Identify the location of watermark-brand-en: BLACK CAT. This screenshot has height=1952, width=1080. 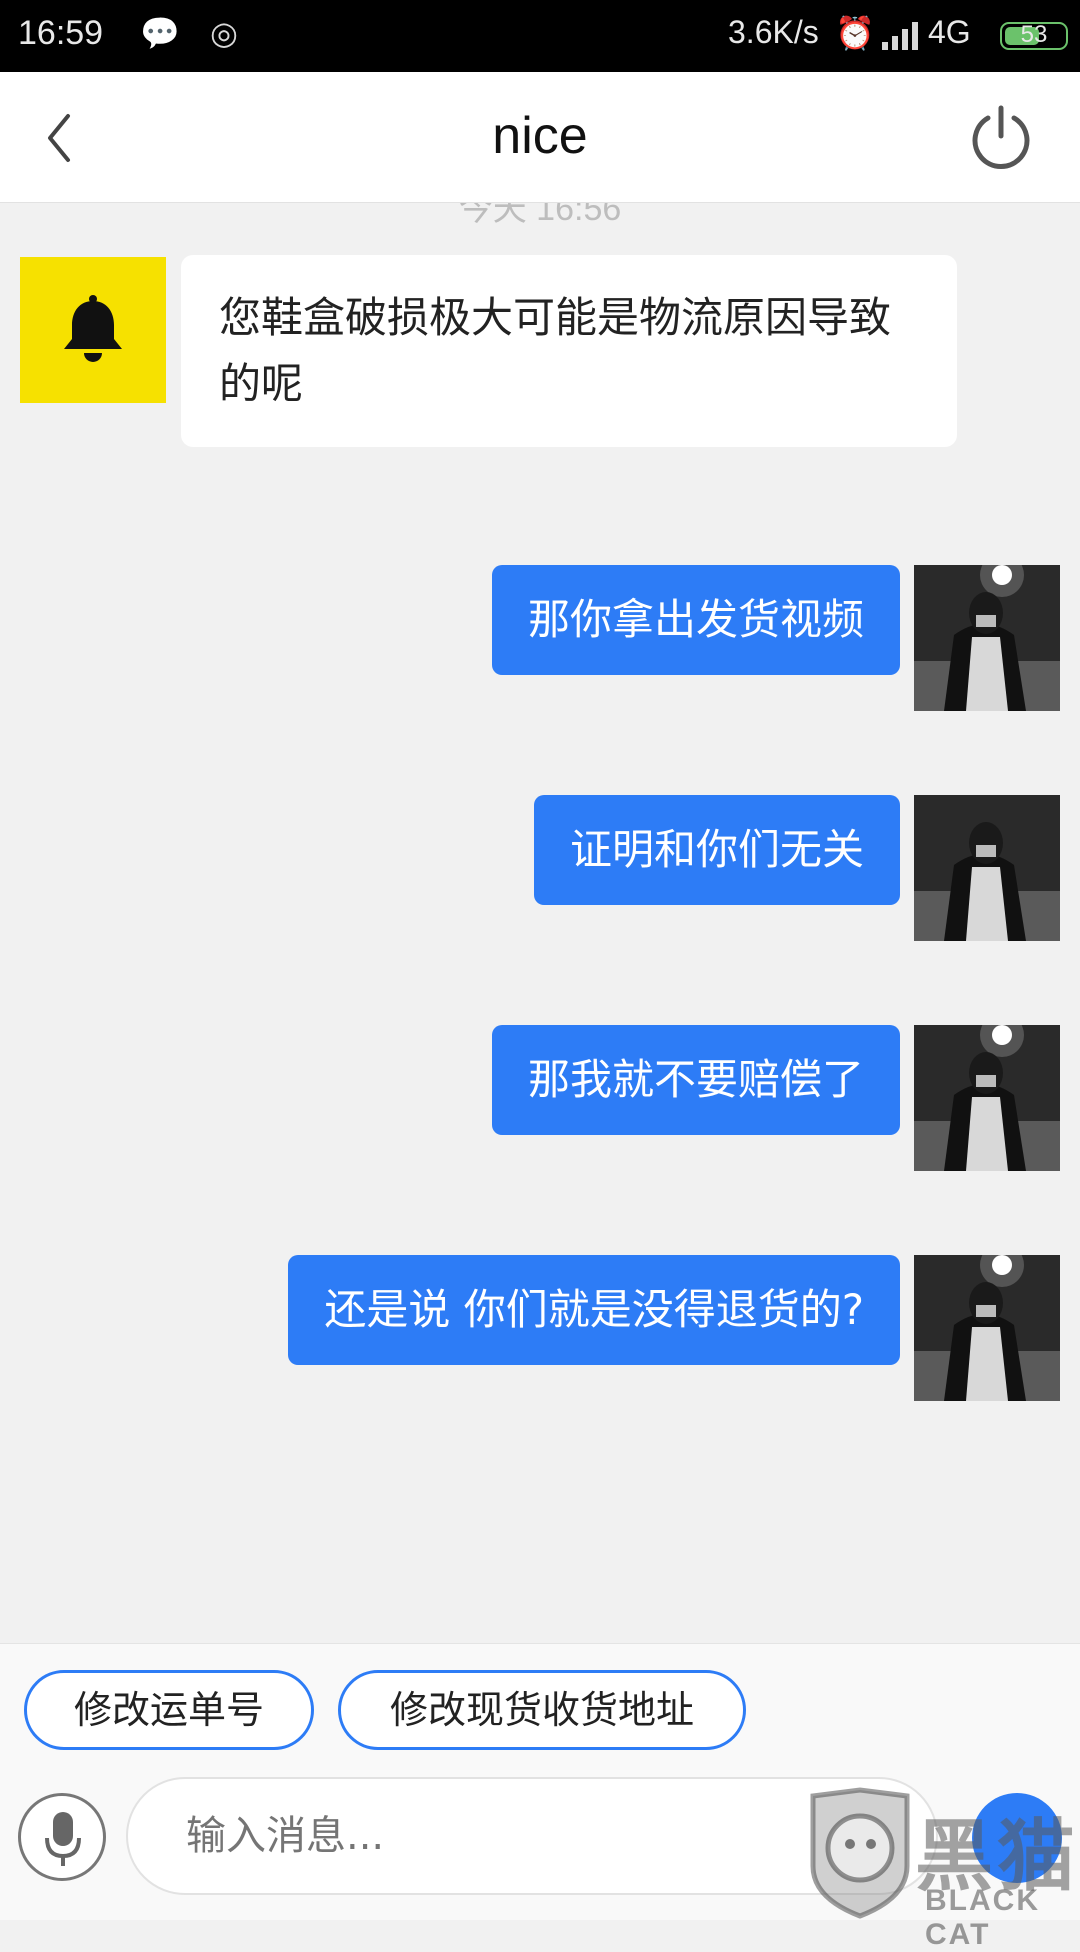
(982, 1917).